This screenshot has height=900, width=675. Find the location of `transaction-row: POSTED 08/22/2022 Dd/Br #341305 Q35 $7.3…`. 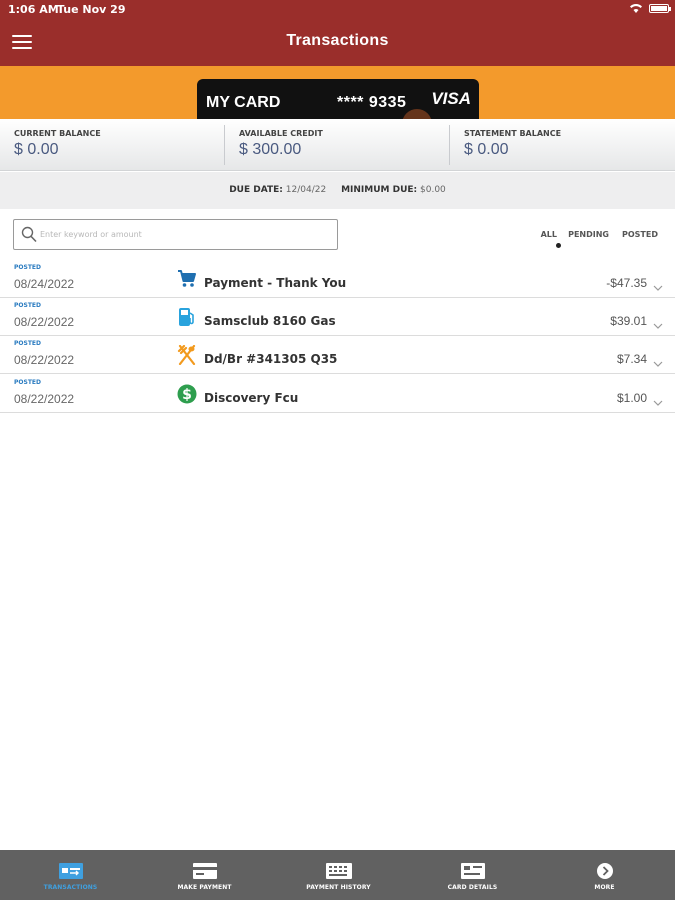

transaction-row: POSTED 08/22/2022 Dd/Br #341305 Q35 $7.3… is located at coordinates (337, 355).